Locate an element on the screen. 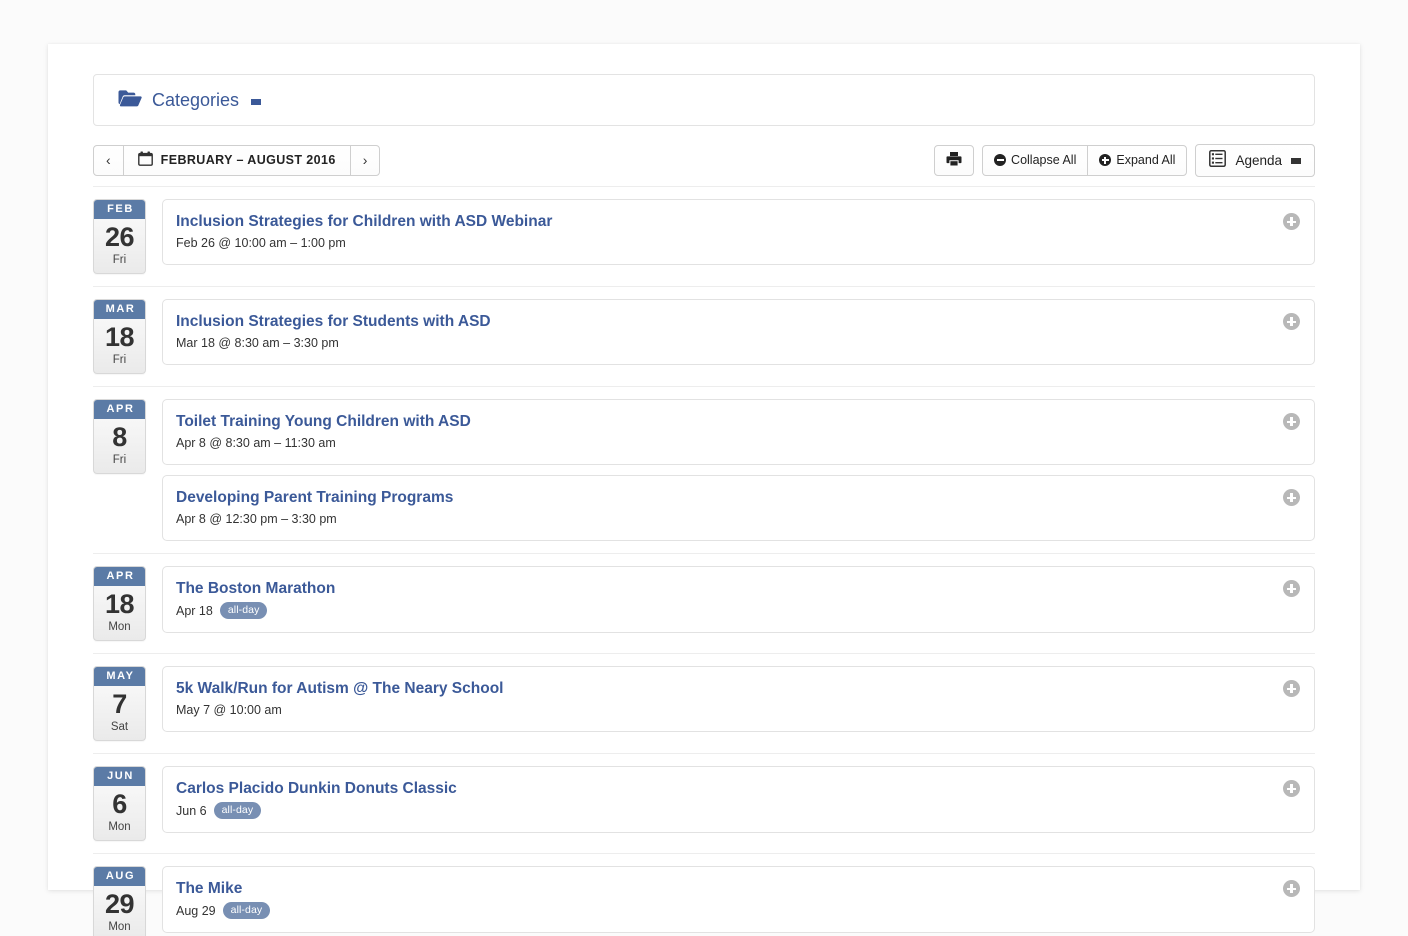 The height and width of the screenshot is (936, 1408). date-badge-day: 29 is located at coordinates (119, 904).